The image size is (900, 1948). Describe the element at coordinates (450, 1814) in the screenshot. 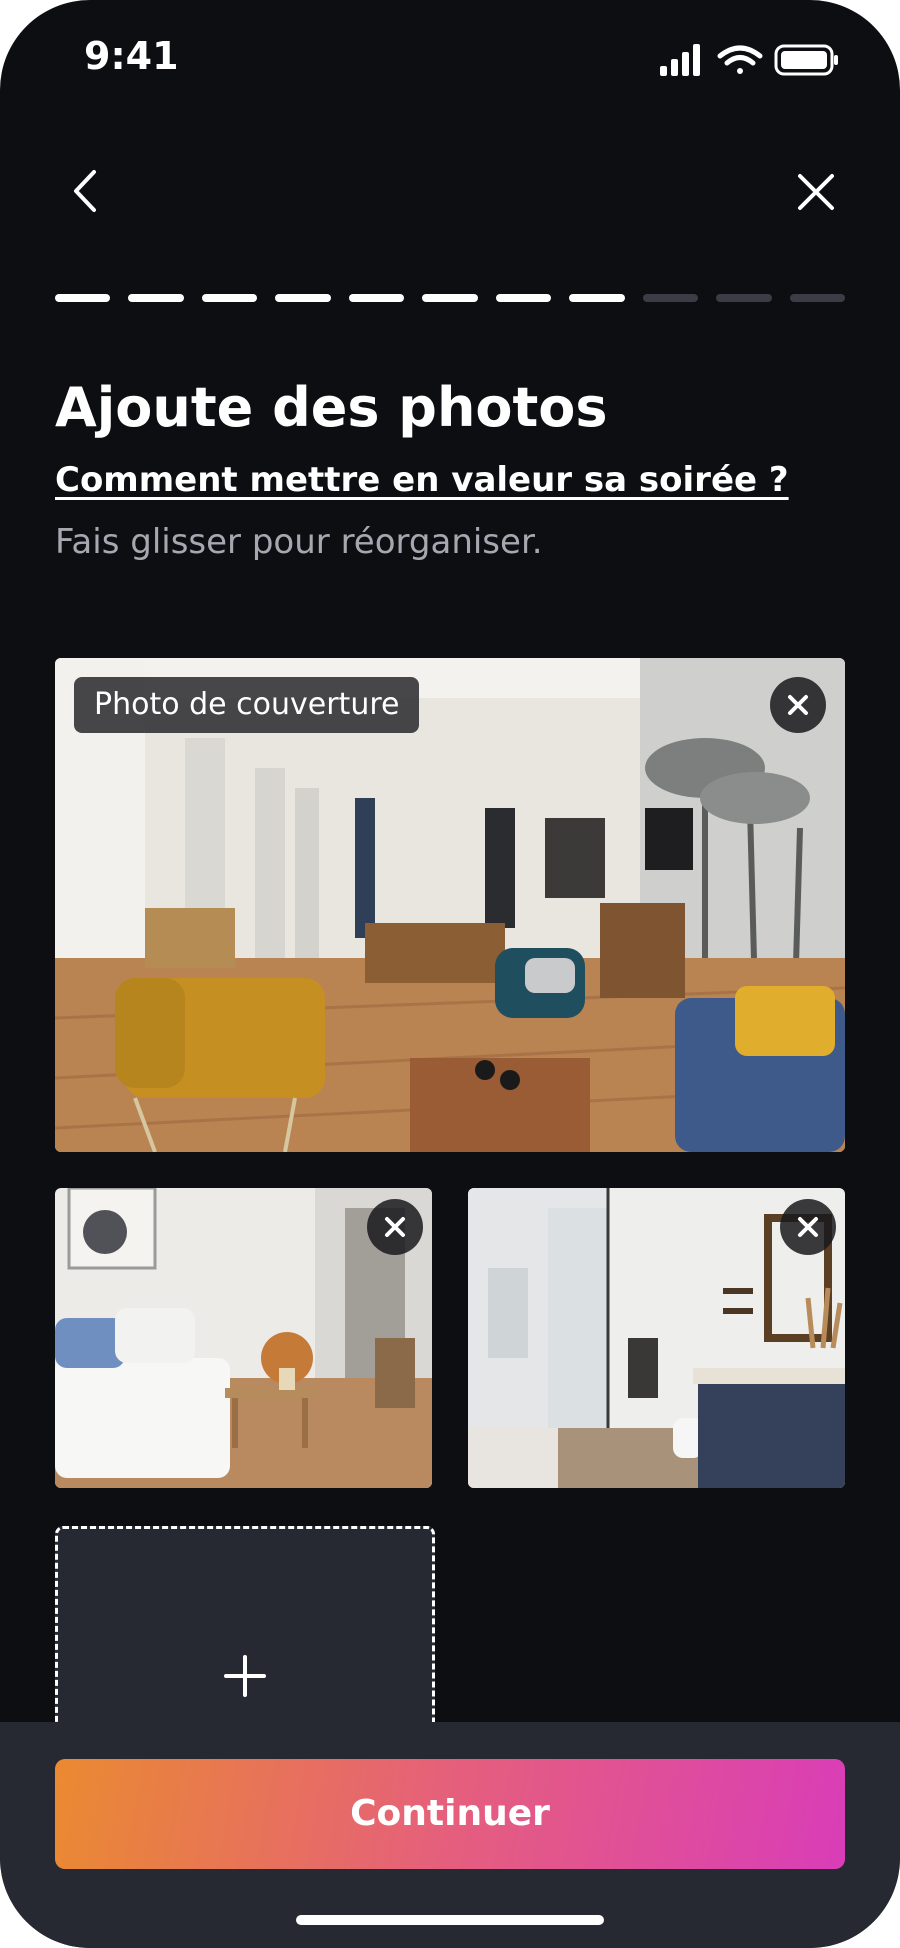

I see `continue-button: Continuer` at that location.